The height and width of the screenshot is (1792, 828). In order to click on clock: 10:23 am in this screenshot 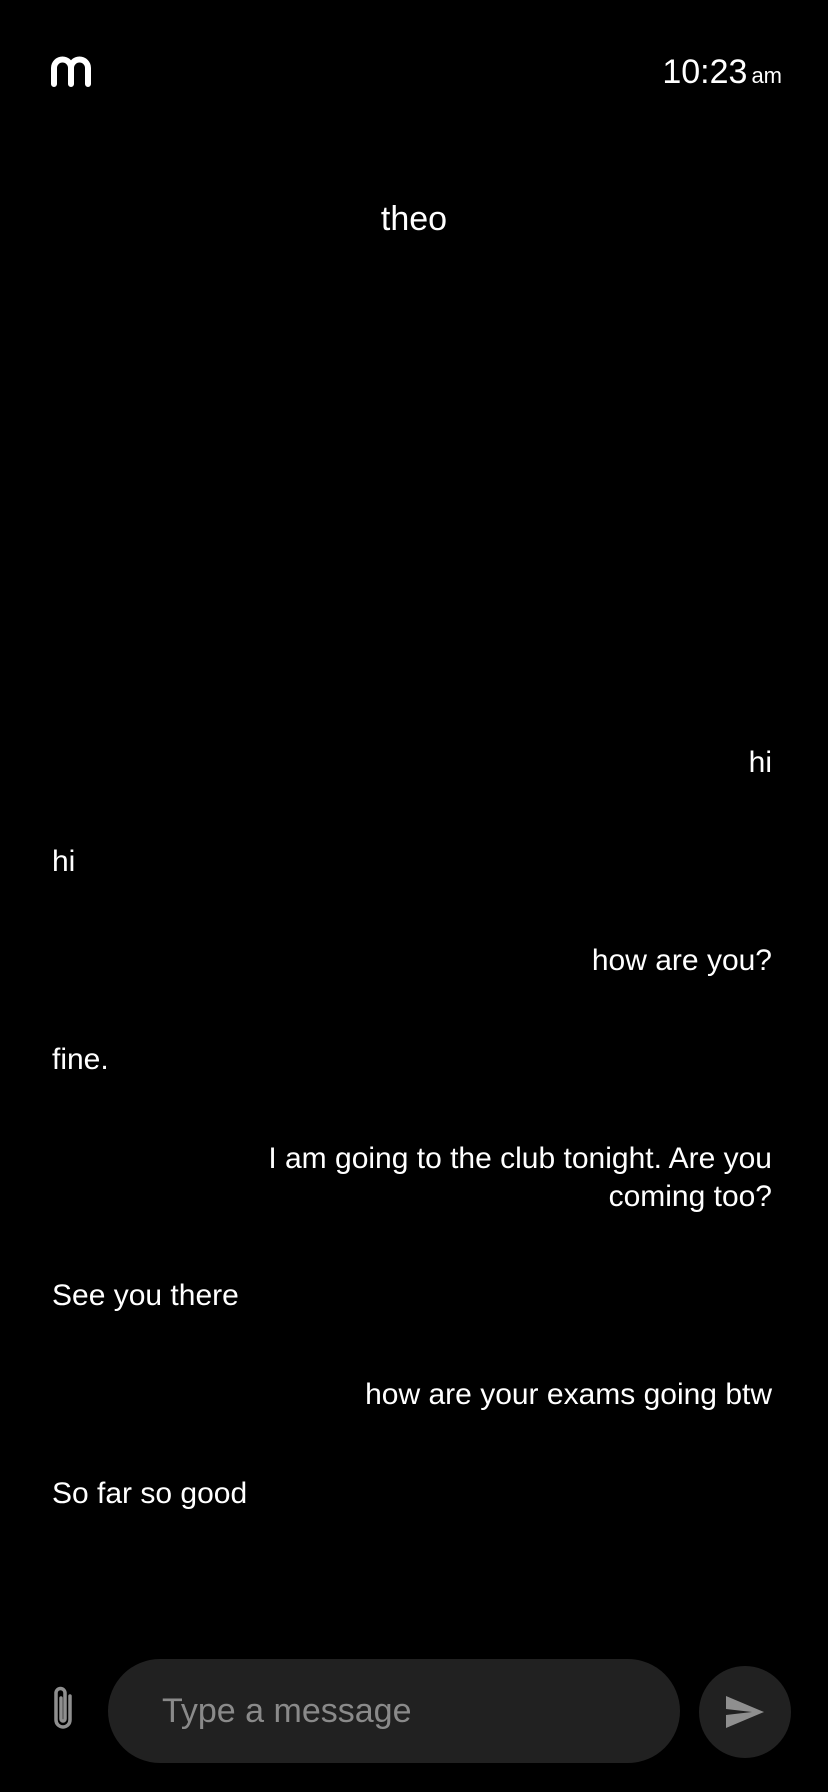, I will do `click(722, 74)`.